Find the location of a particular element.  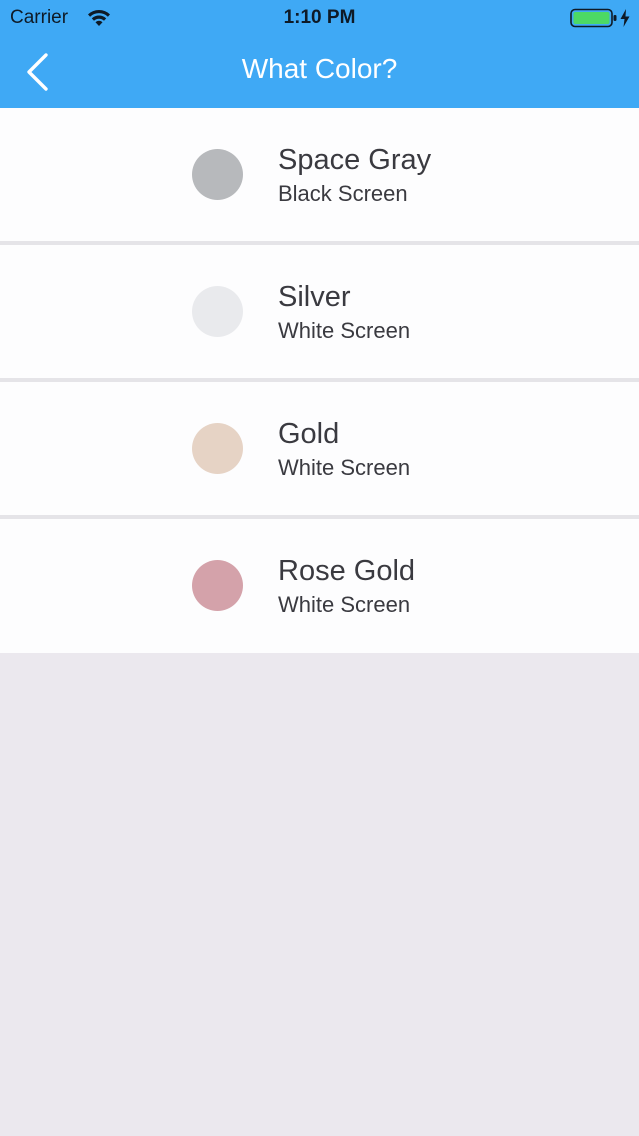

color-option-rose-gold: Rose Gold White Screen is located at coordinates (319, 586).